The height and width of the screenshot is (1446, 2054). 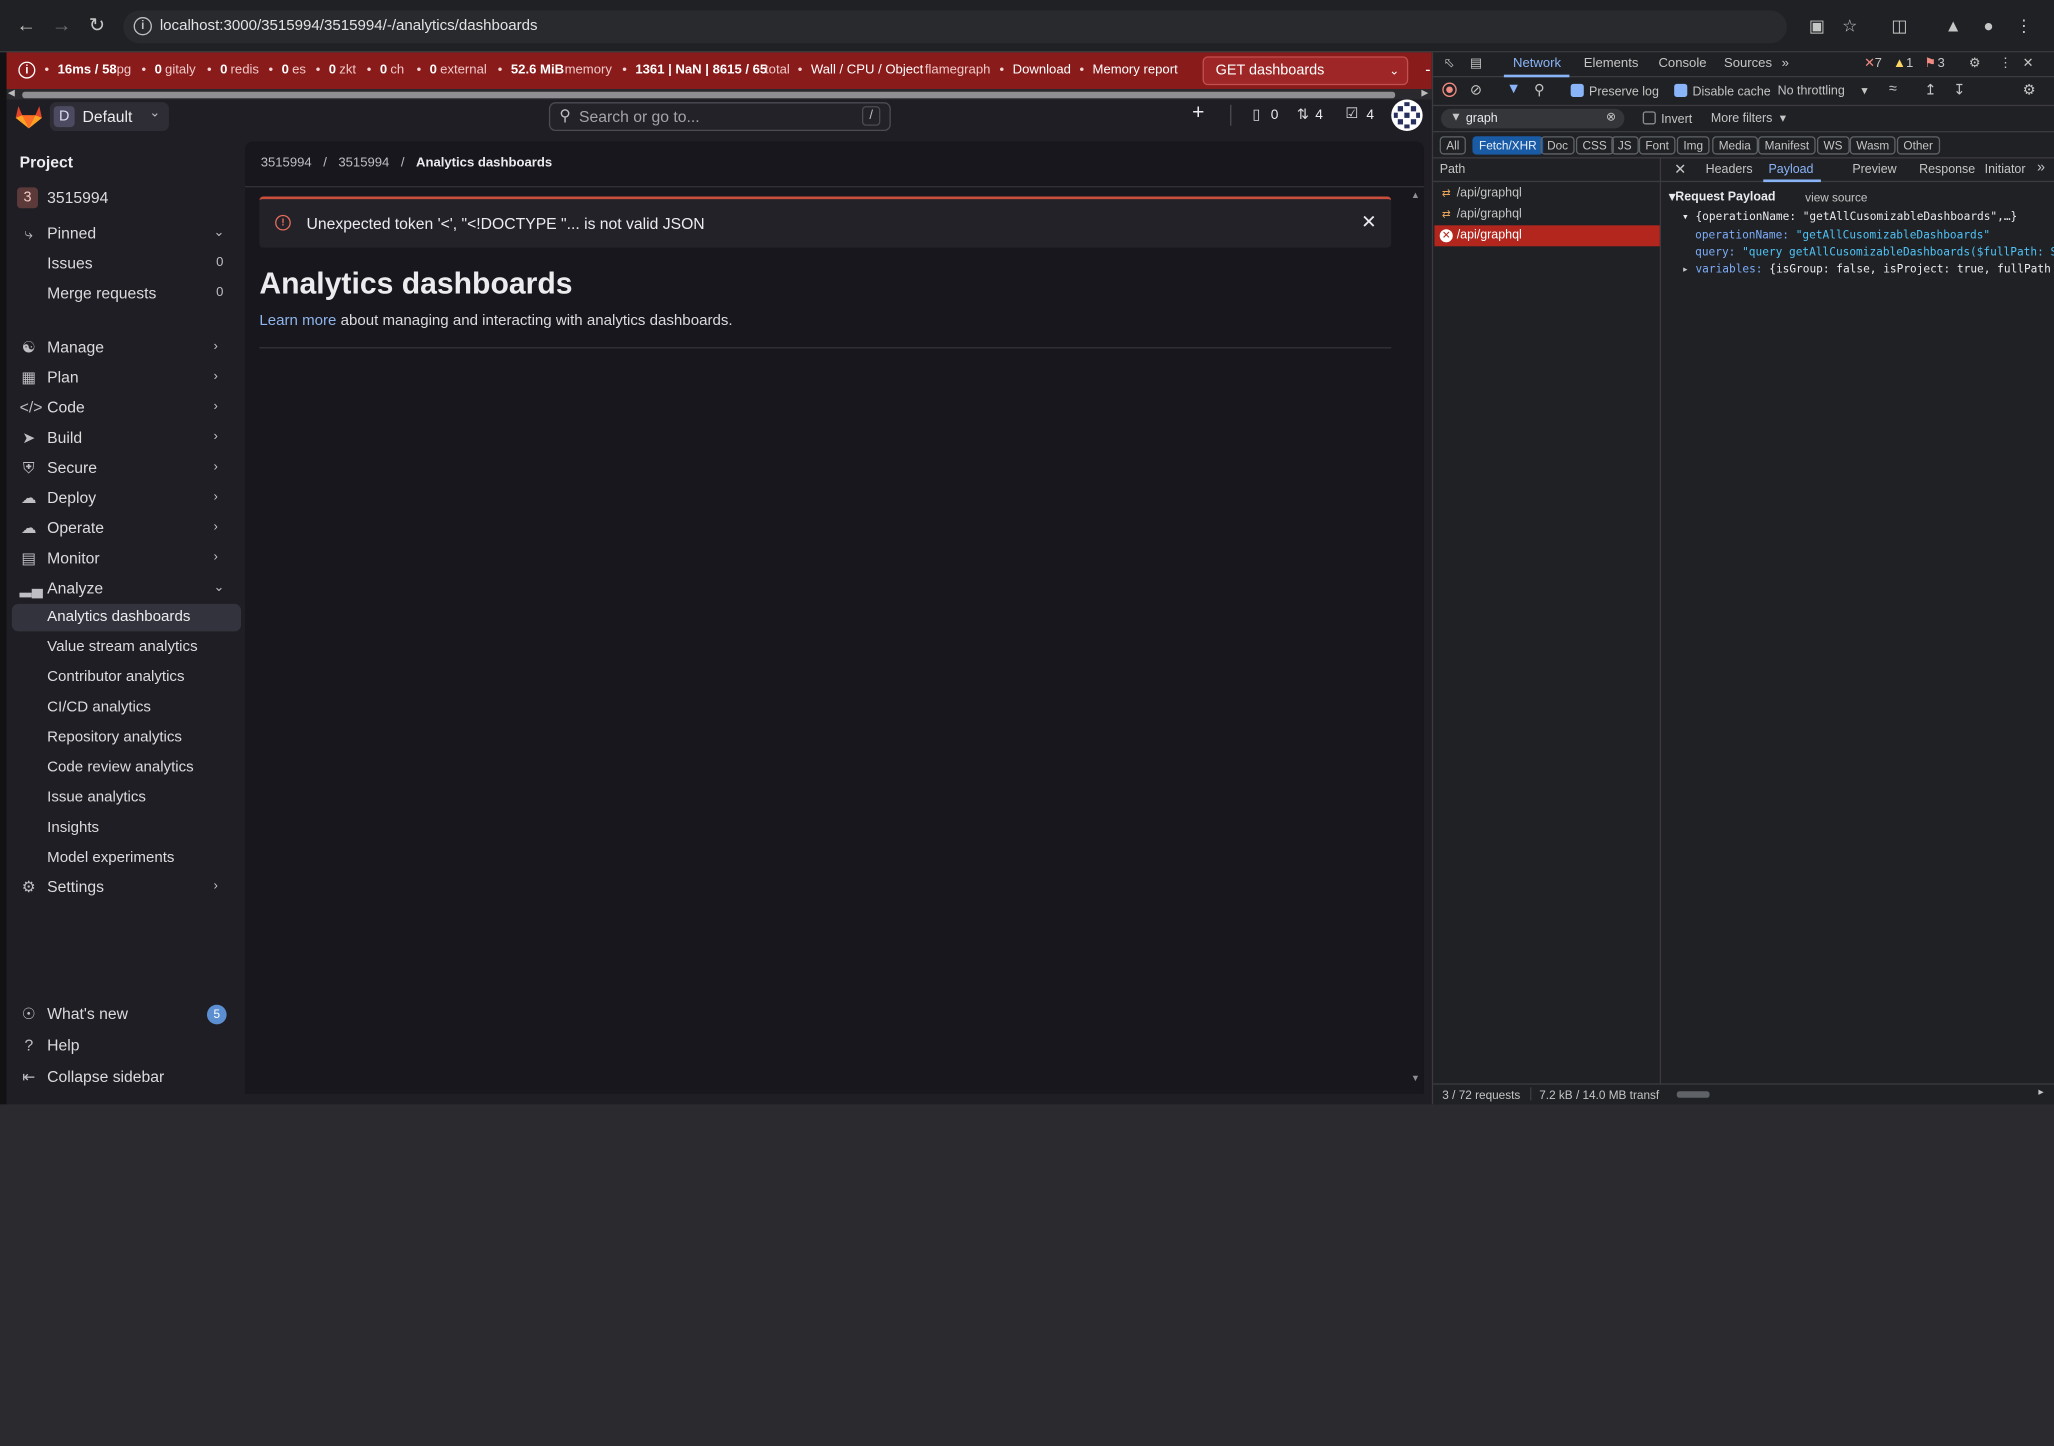 What do you see at coordinates (28, 116) in the screenshot?
I see `gitlab-logo-icon` at bounding box center [28, 116].